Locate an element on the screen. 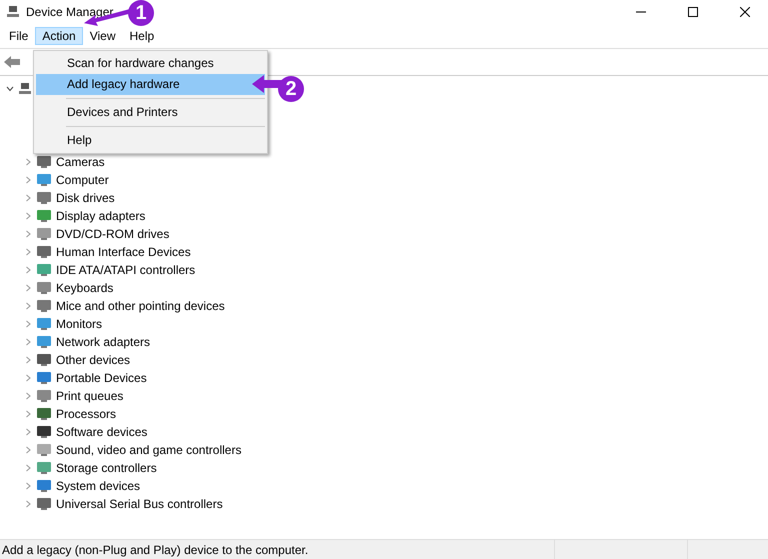  menu-entry: Devices and Printers is located at coordinates (150, 112).